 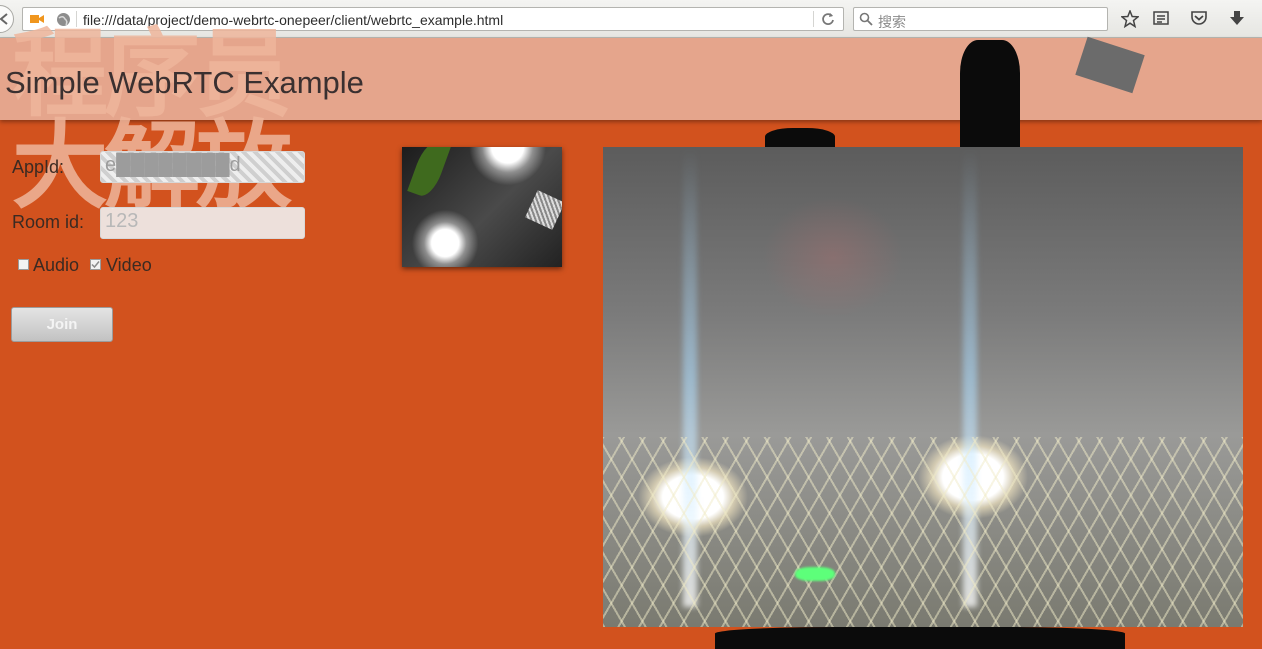 I want to click on audio-checkbox, so click(x=23, y=264).